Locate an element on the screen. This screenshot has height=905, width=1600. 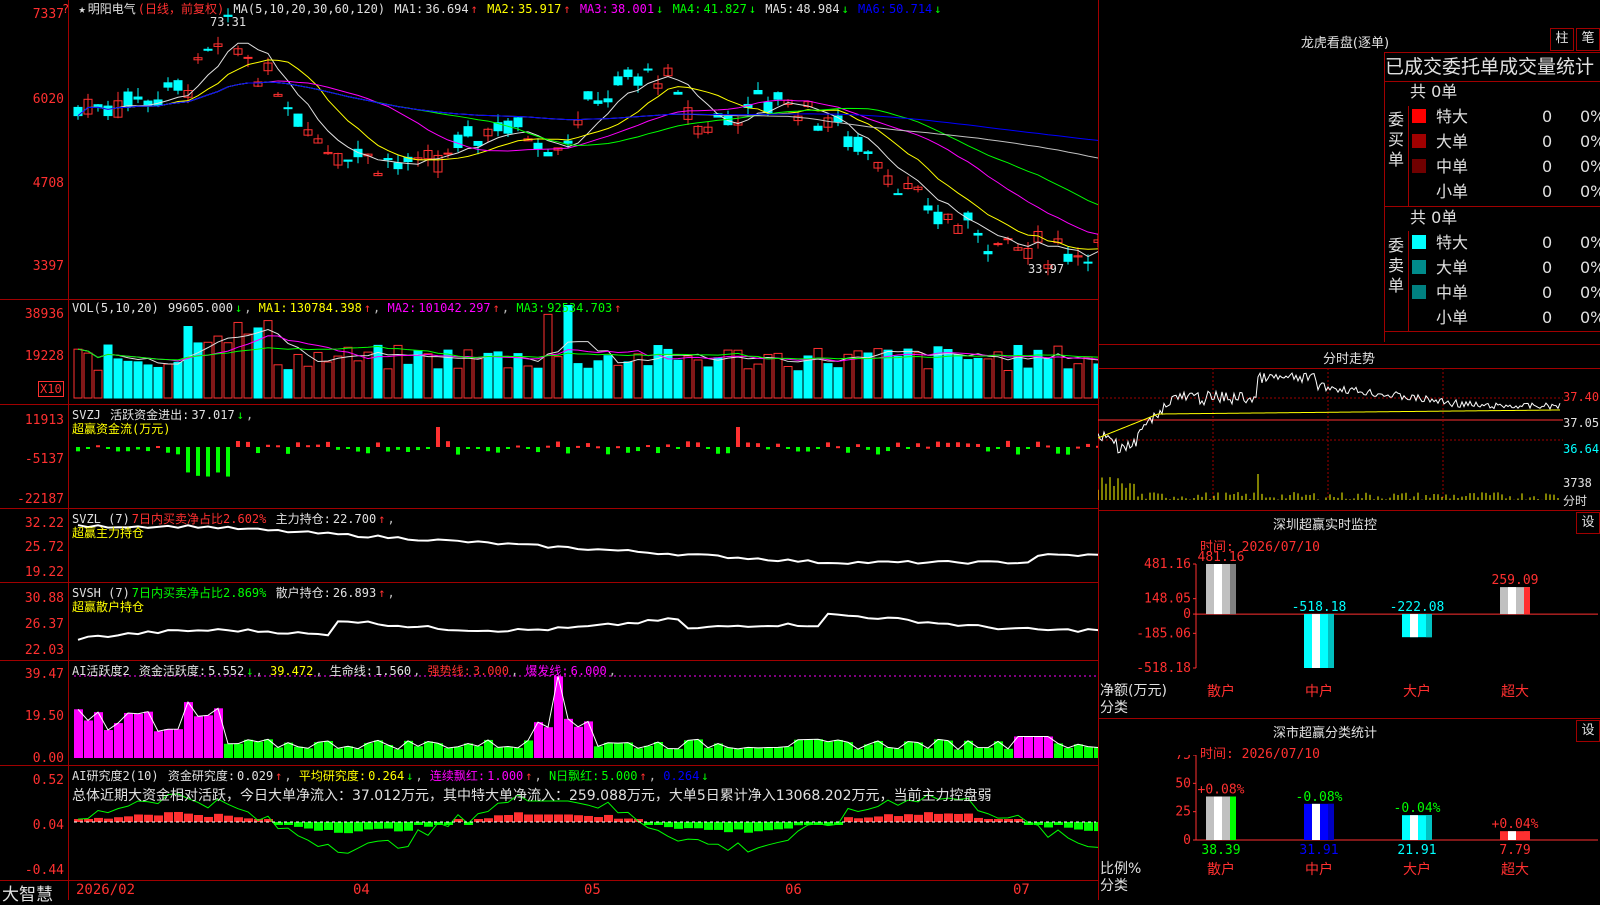
divider is located at coordinates (1349, 344).